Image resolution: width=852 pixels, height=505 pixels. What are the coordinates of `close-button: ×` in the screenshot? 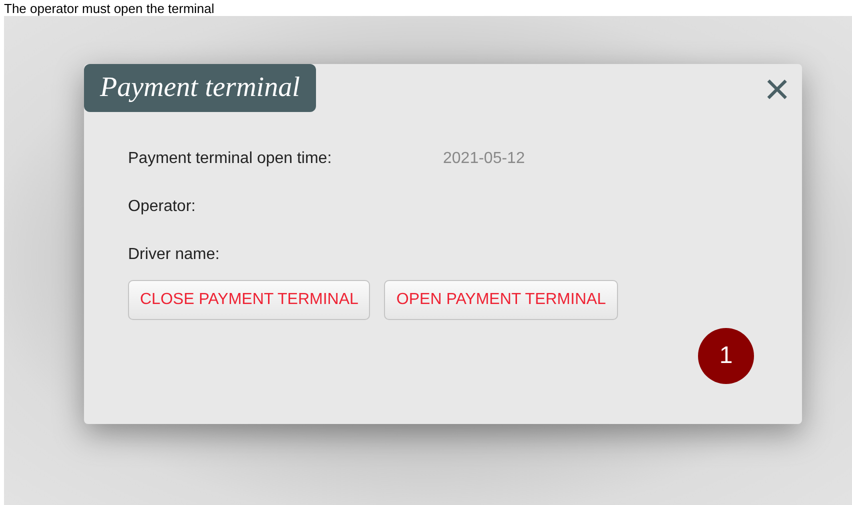 It's located at (777, 90).